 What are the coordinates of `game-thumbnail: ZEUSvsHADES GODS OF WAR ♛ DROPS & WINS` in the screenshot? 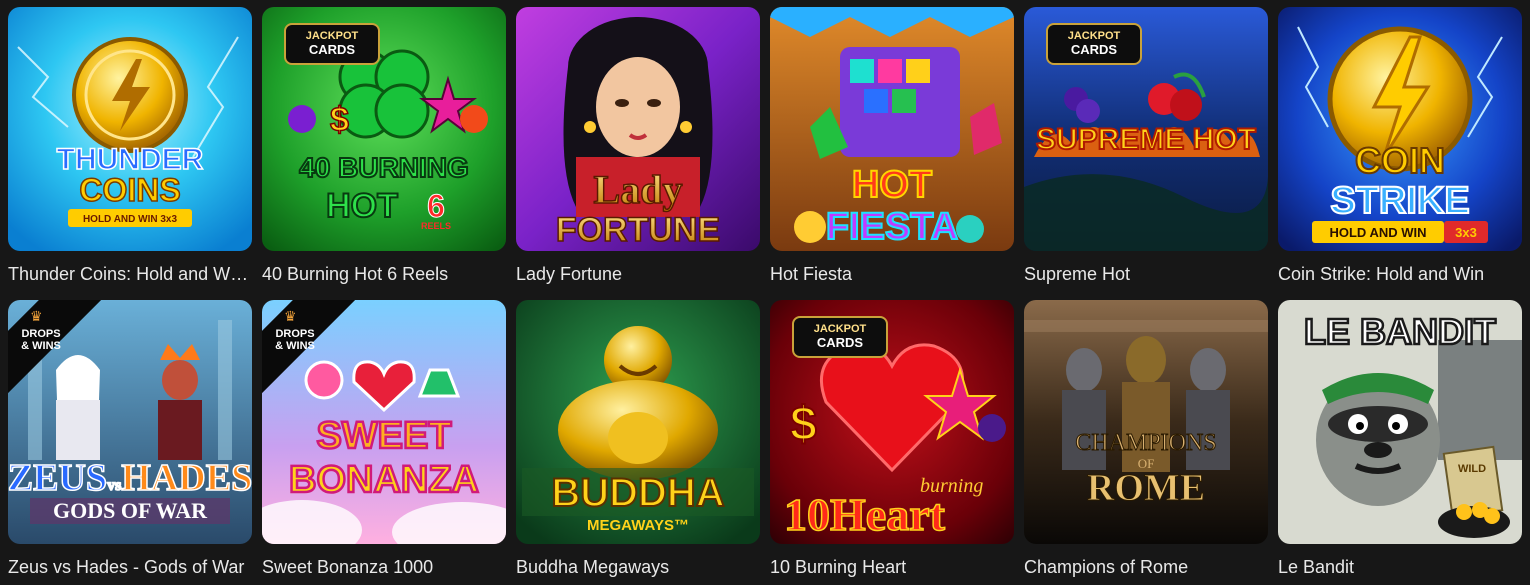 It's located at (130, 422).